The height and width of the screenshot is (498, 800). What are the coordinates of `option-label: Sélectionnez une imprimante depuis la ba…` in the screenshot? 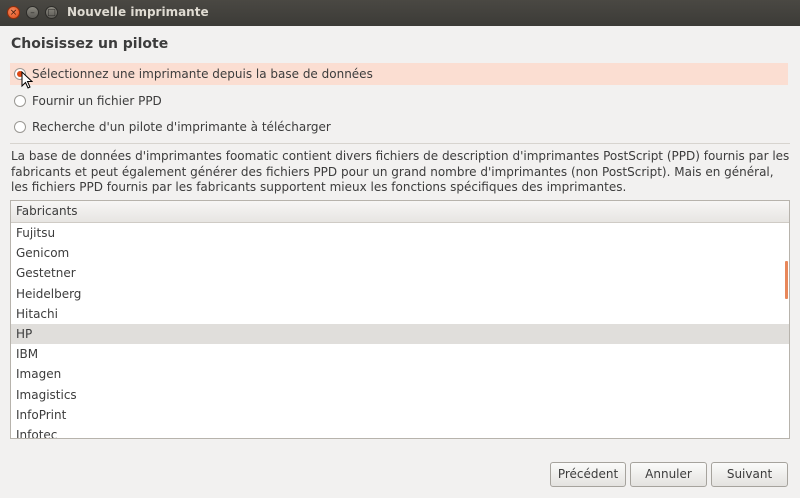 It's located at (202, 74).